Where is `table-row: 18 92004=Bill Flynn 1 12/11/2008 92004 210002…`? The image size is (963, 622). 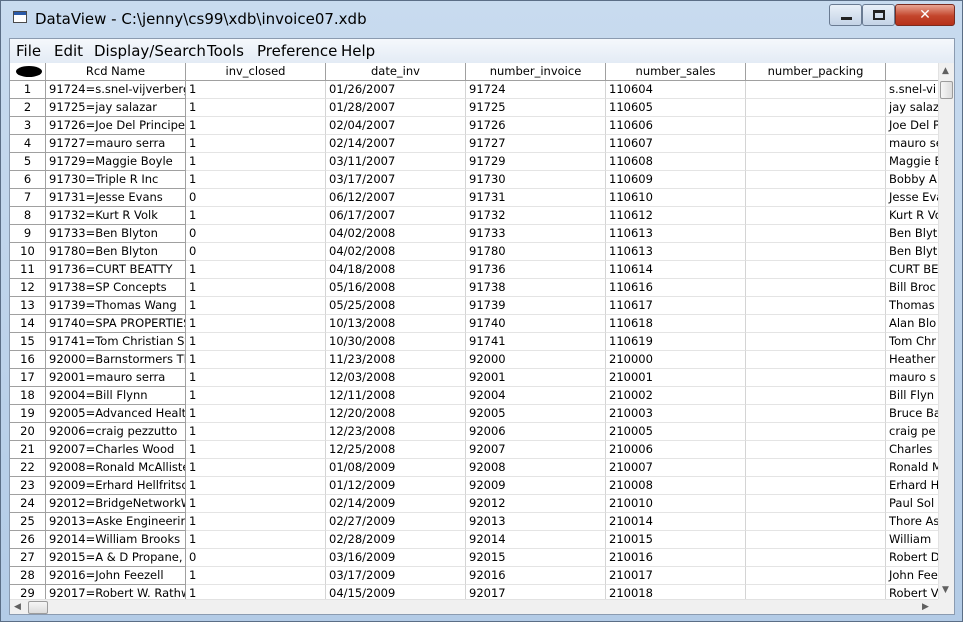
table-row: 18 92004=Bill Flynn 1 12/11/2008 92004 210002… is located at coordinates (474, 396).